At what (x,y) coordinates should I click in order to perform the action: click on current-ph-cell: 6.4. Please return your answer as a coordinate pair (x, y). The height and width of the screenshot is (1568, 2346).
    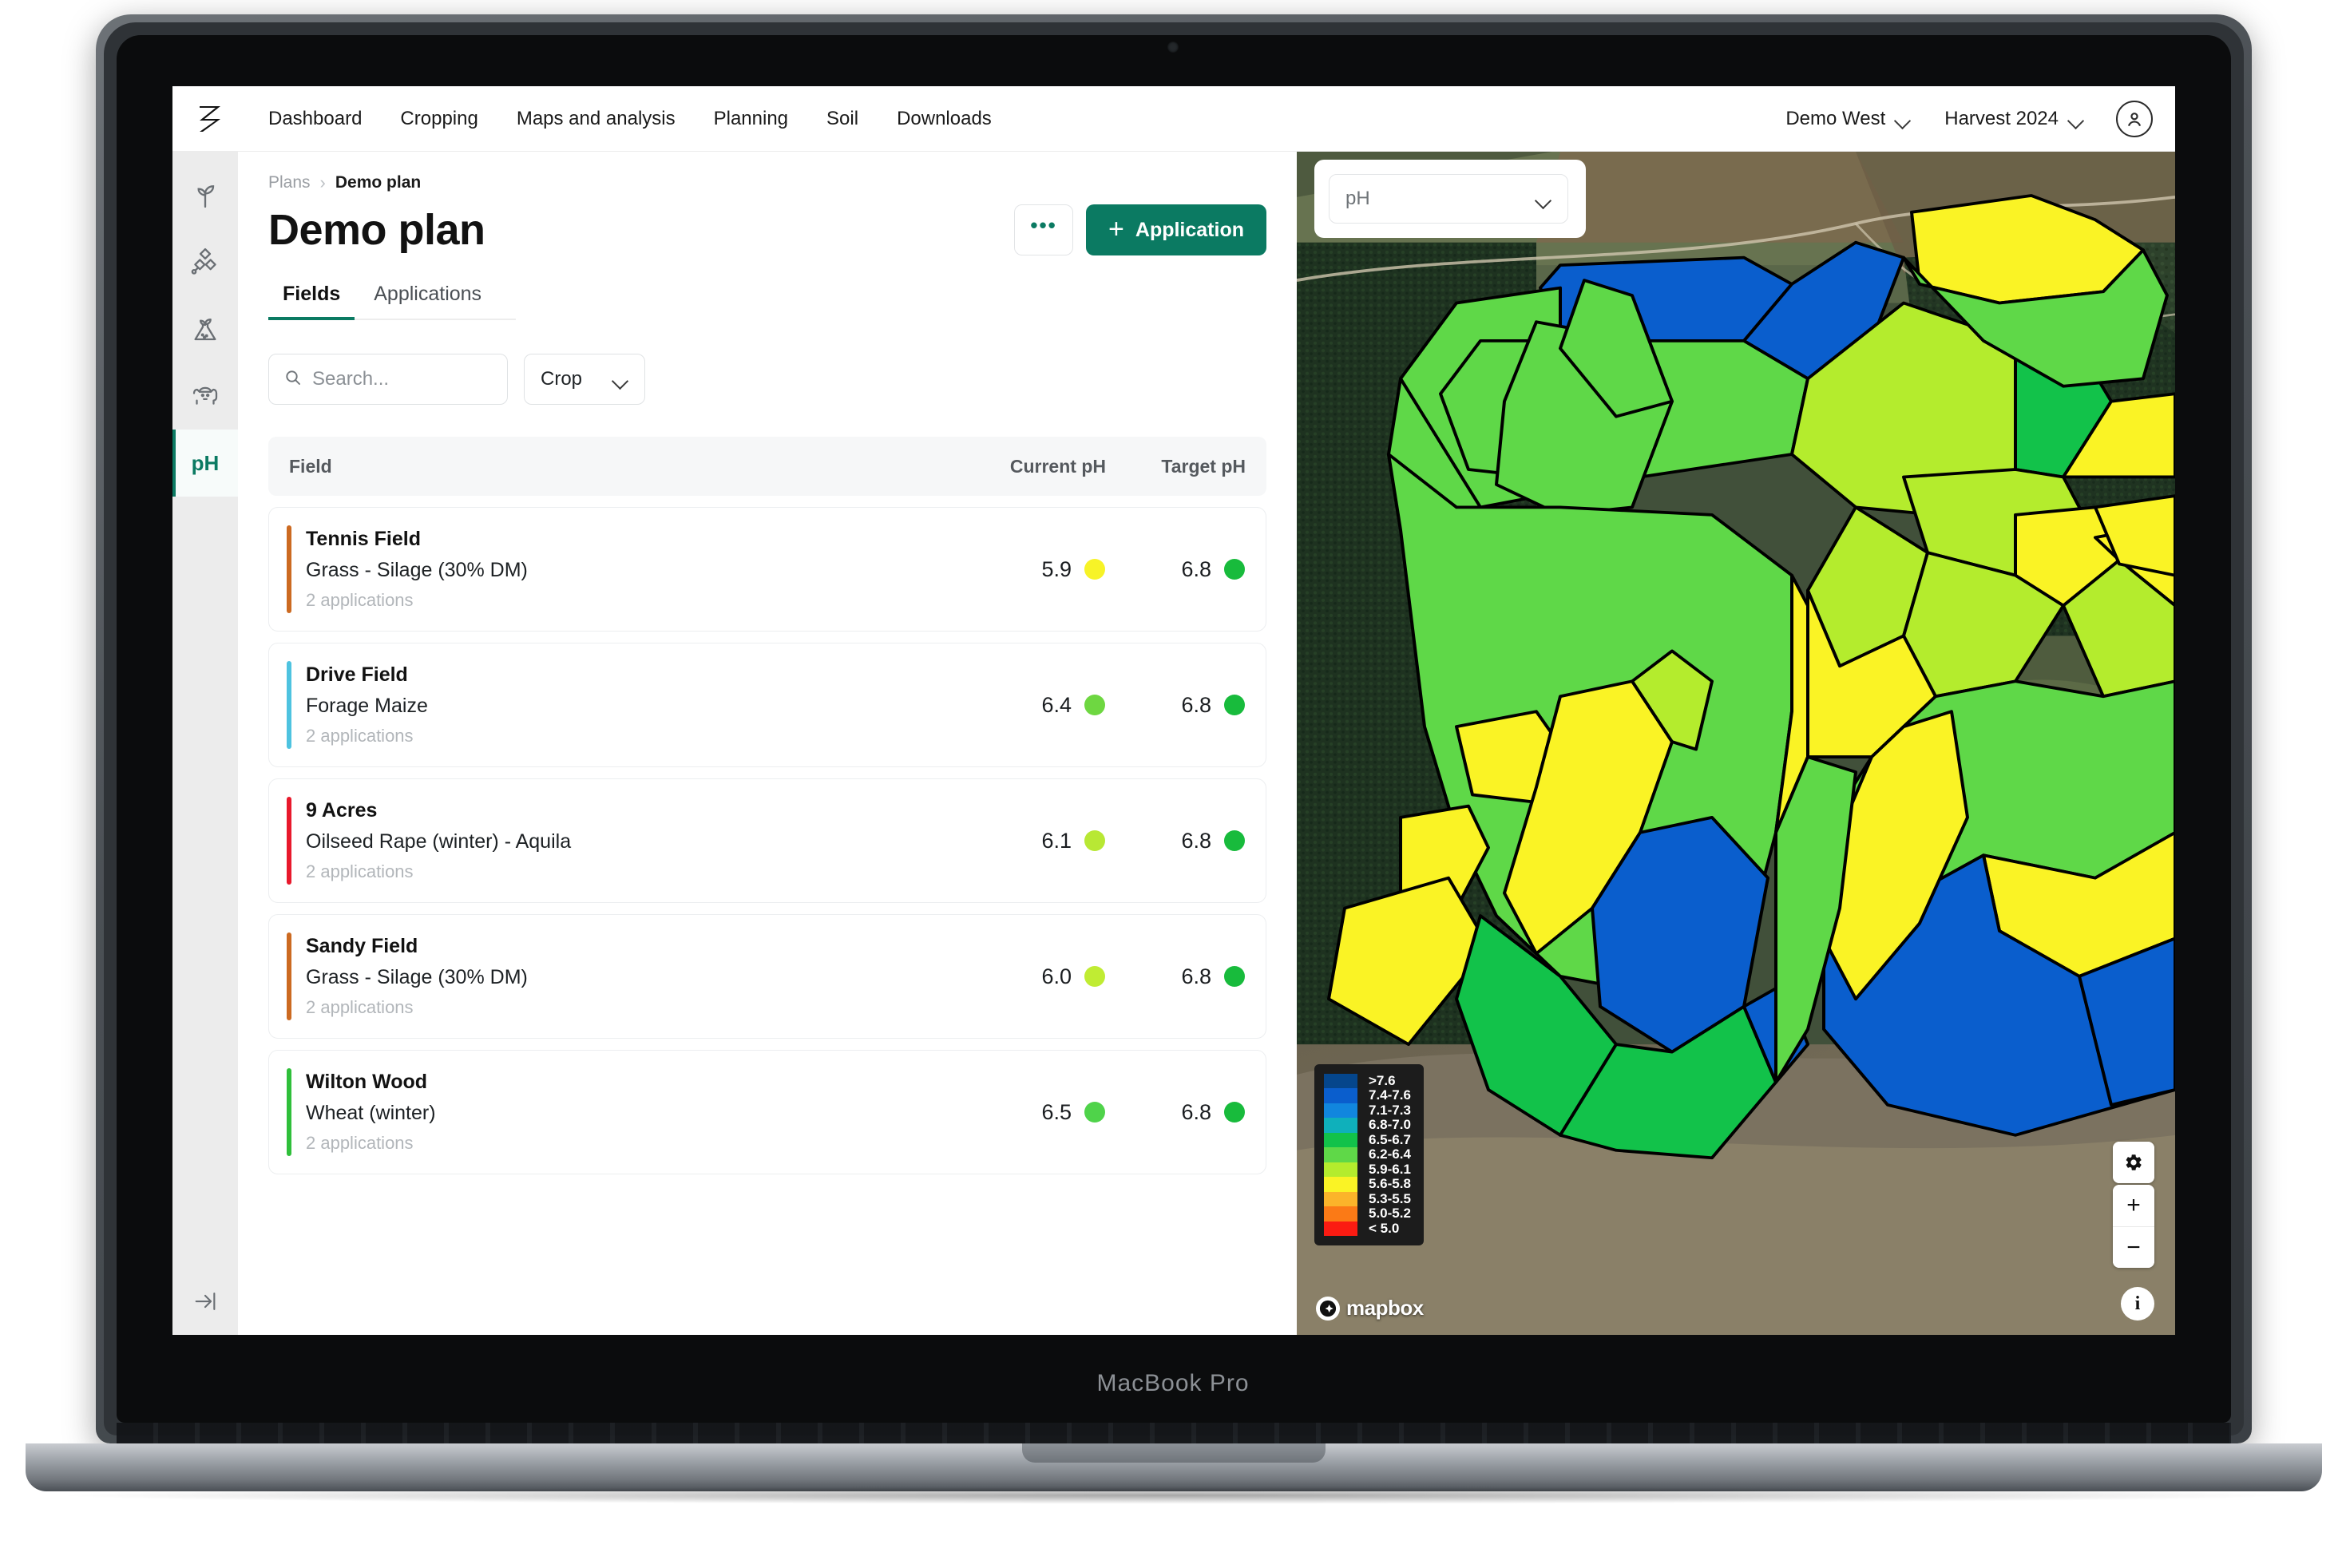
    Looking at the image, I should click on (1013, 706).